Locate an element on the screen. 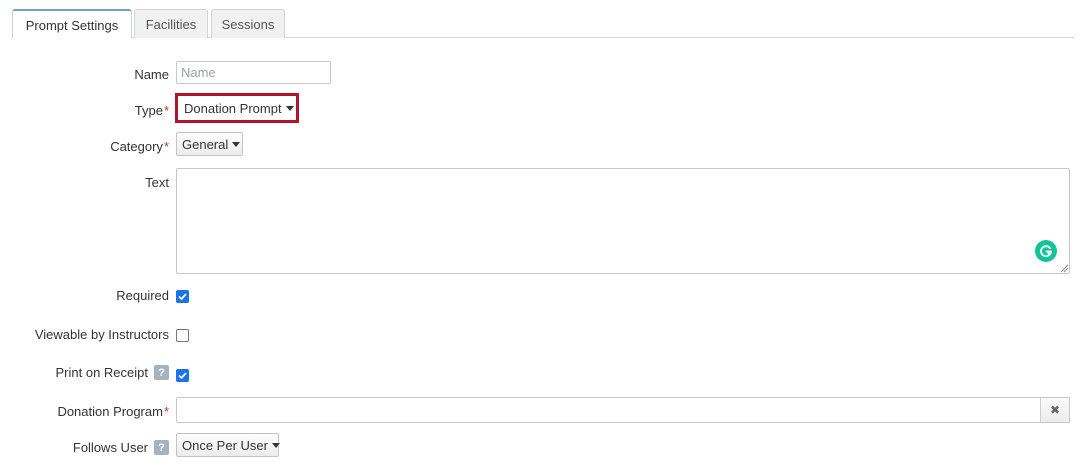 The width and height of the screenshot is (1080, 469). follows-user-label: Follows User ? is located at coordinates (121, 447).